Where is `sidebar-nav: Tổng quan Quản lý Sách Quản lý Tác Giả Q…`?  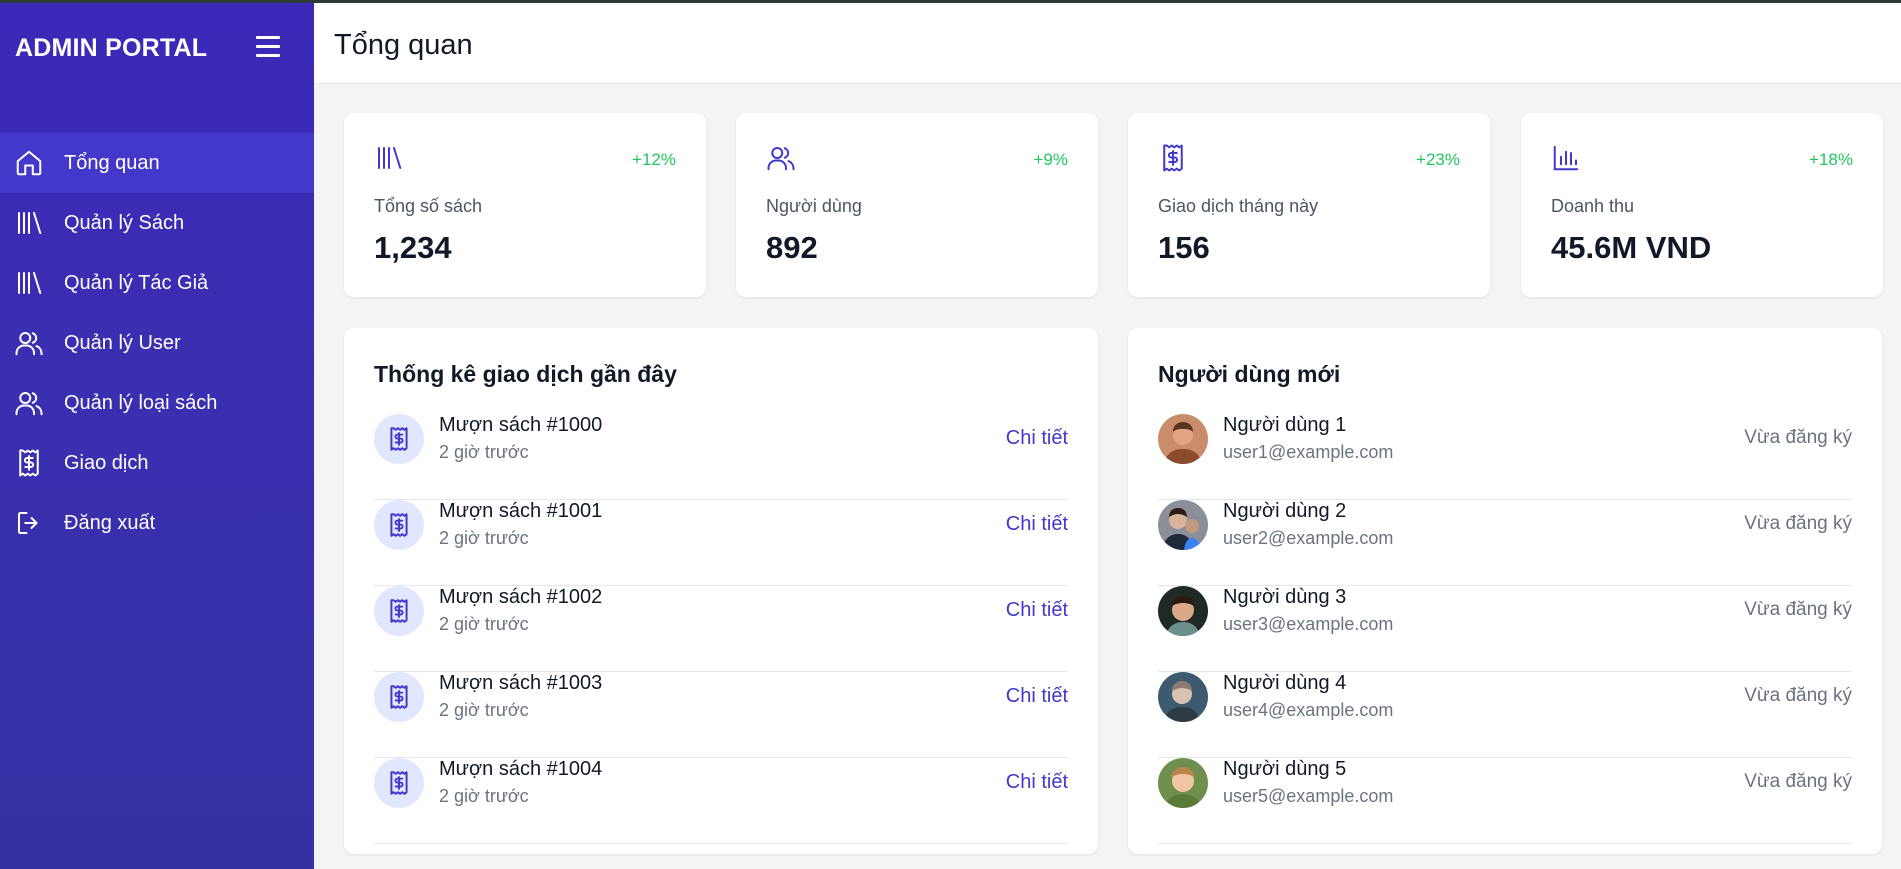 sidebar-nav: Tổng quan Quản lý Sách Quản lý Tác Giả Q… is located at coordinates (157, 343).